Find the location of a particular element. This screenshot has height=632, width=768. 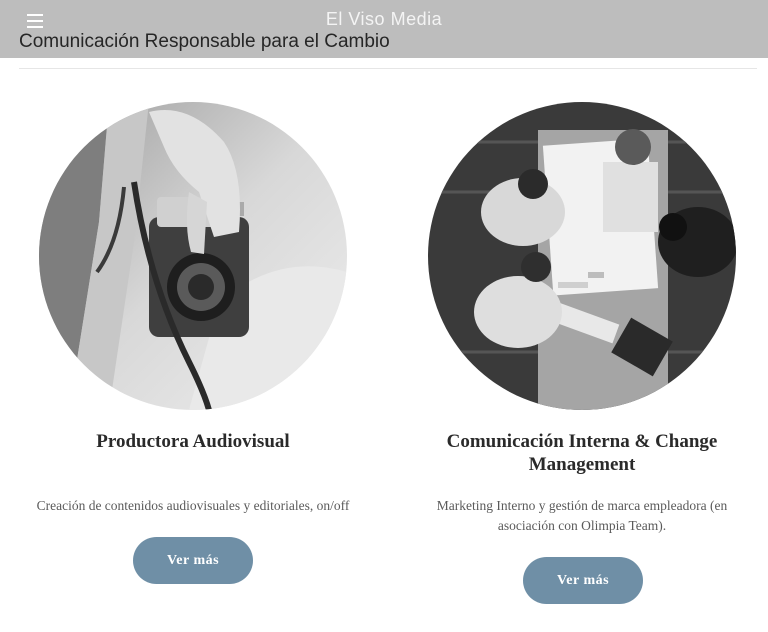

card-title: Comunicación Interna & Change Management is located at coordinates (582, 453).